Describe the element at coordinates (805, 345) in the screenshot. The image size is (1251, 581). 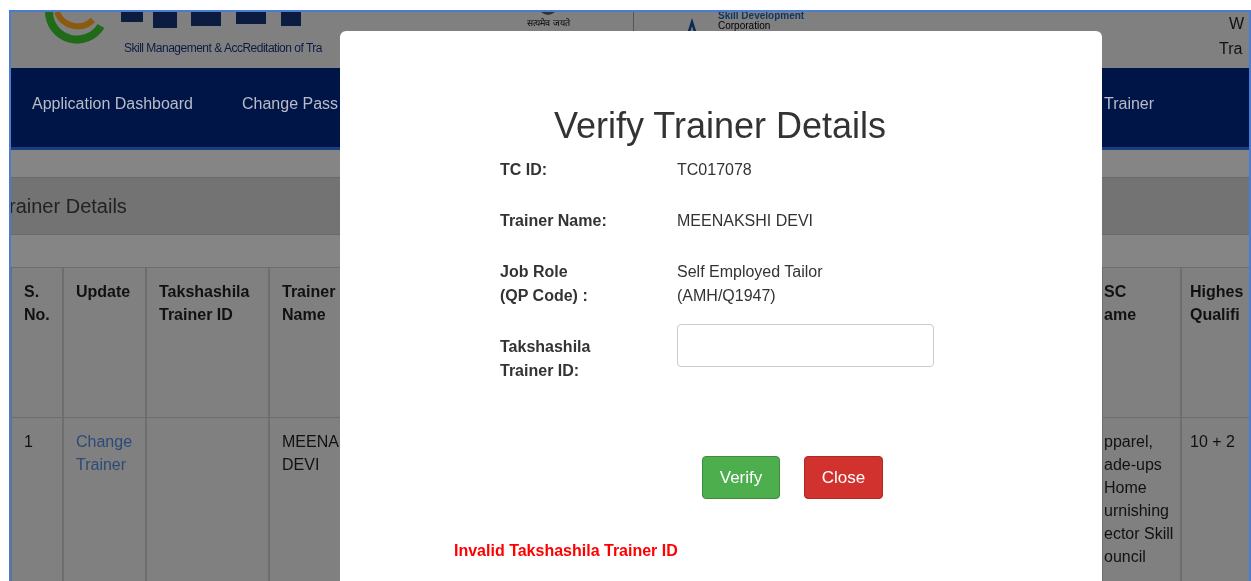
I see `trainer-id-input` at that location.